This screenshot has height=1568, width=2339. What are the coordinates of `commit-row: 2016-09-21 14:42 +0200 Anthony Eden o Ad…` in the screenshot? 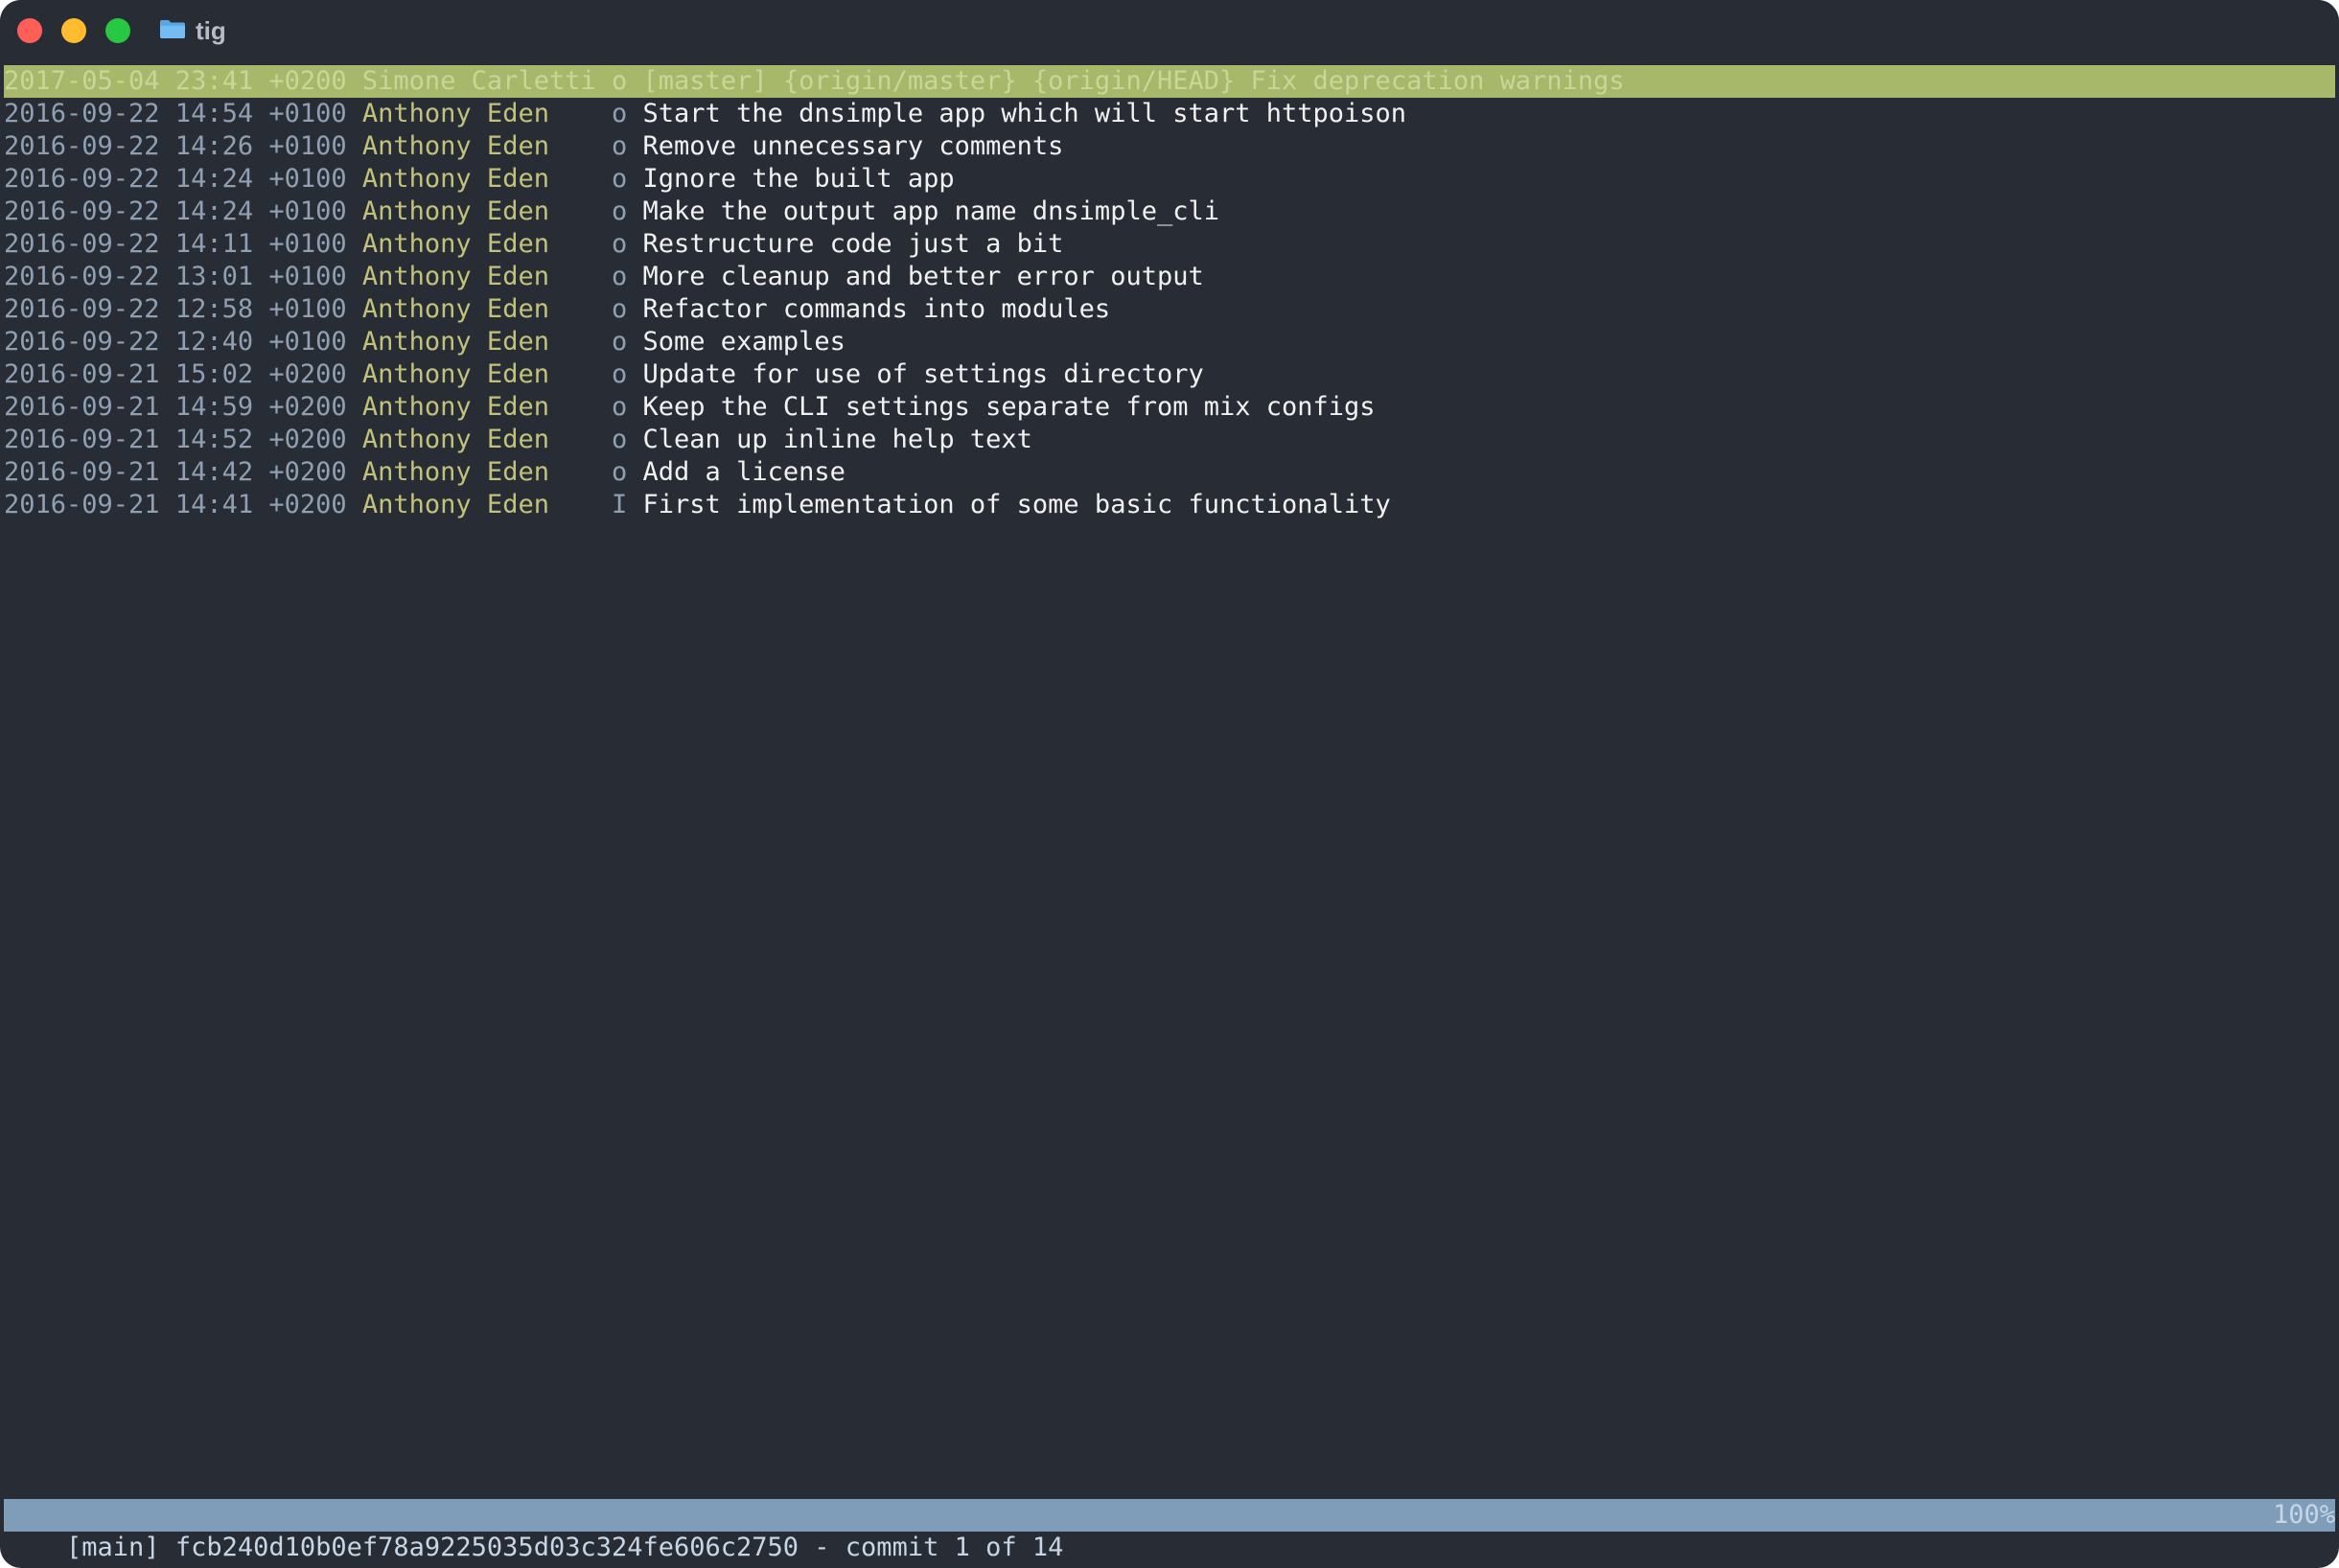 It's located at (1169, 472).